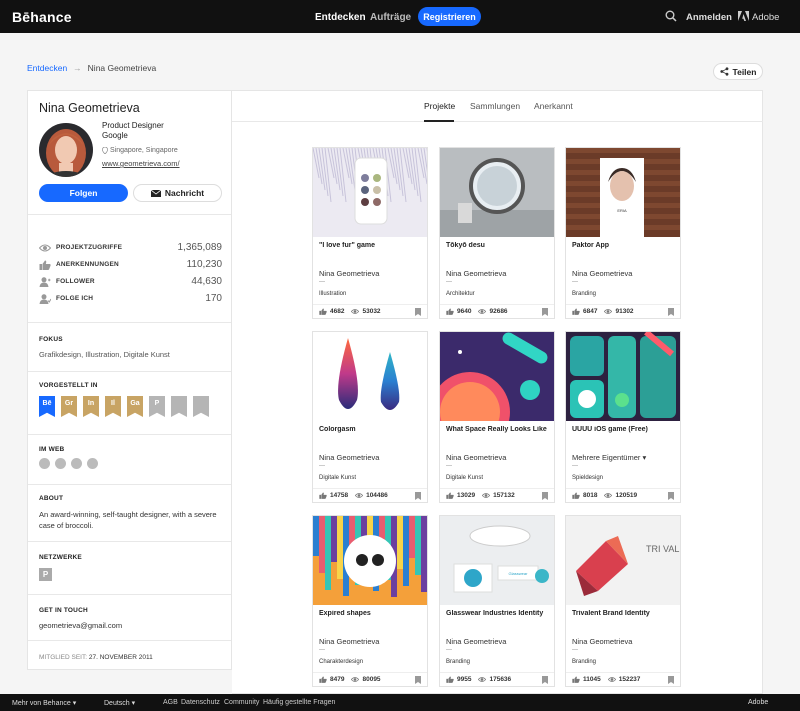 The height and width of the screenshot is (711, 800). I want to click on nav-jobs: Aufträge, so click(390, 17).